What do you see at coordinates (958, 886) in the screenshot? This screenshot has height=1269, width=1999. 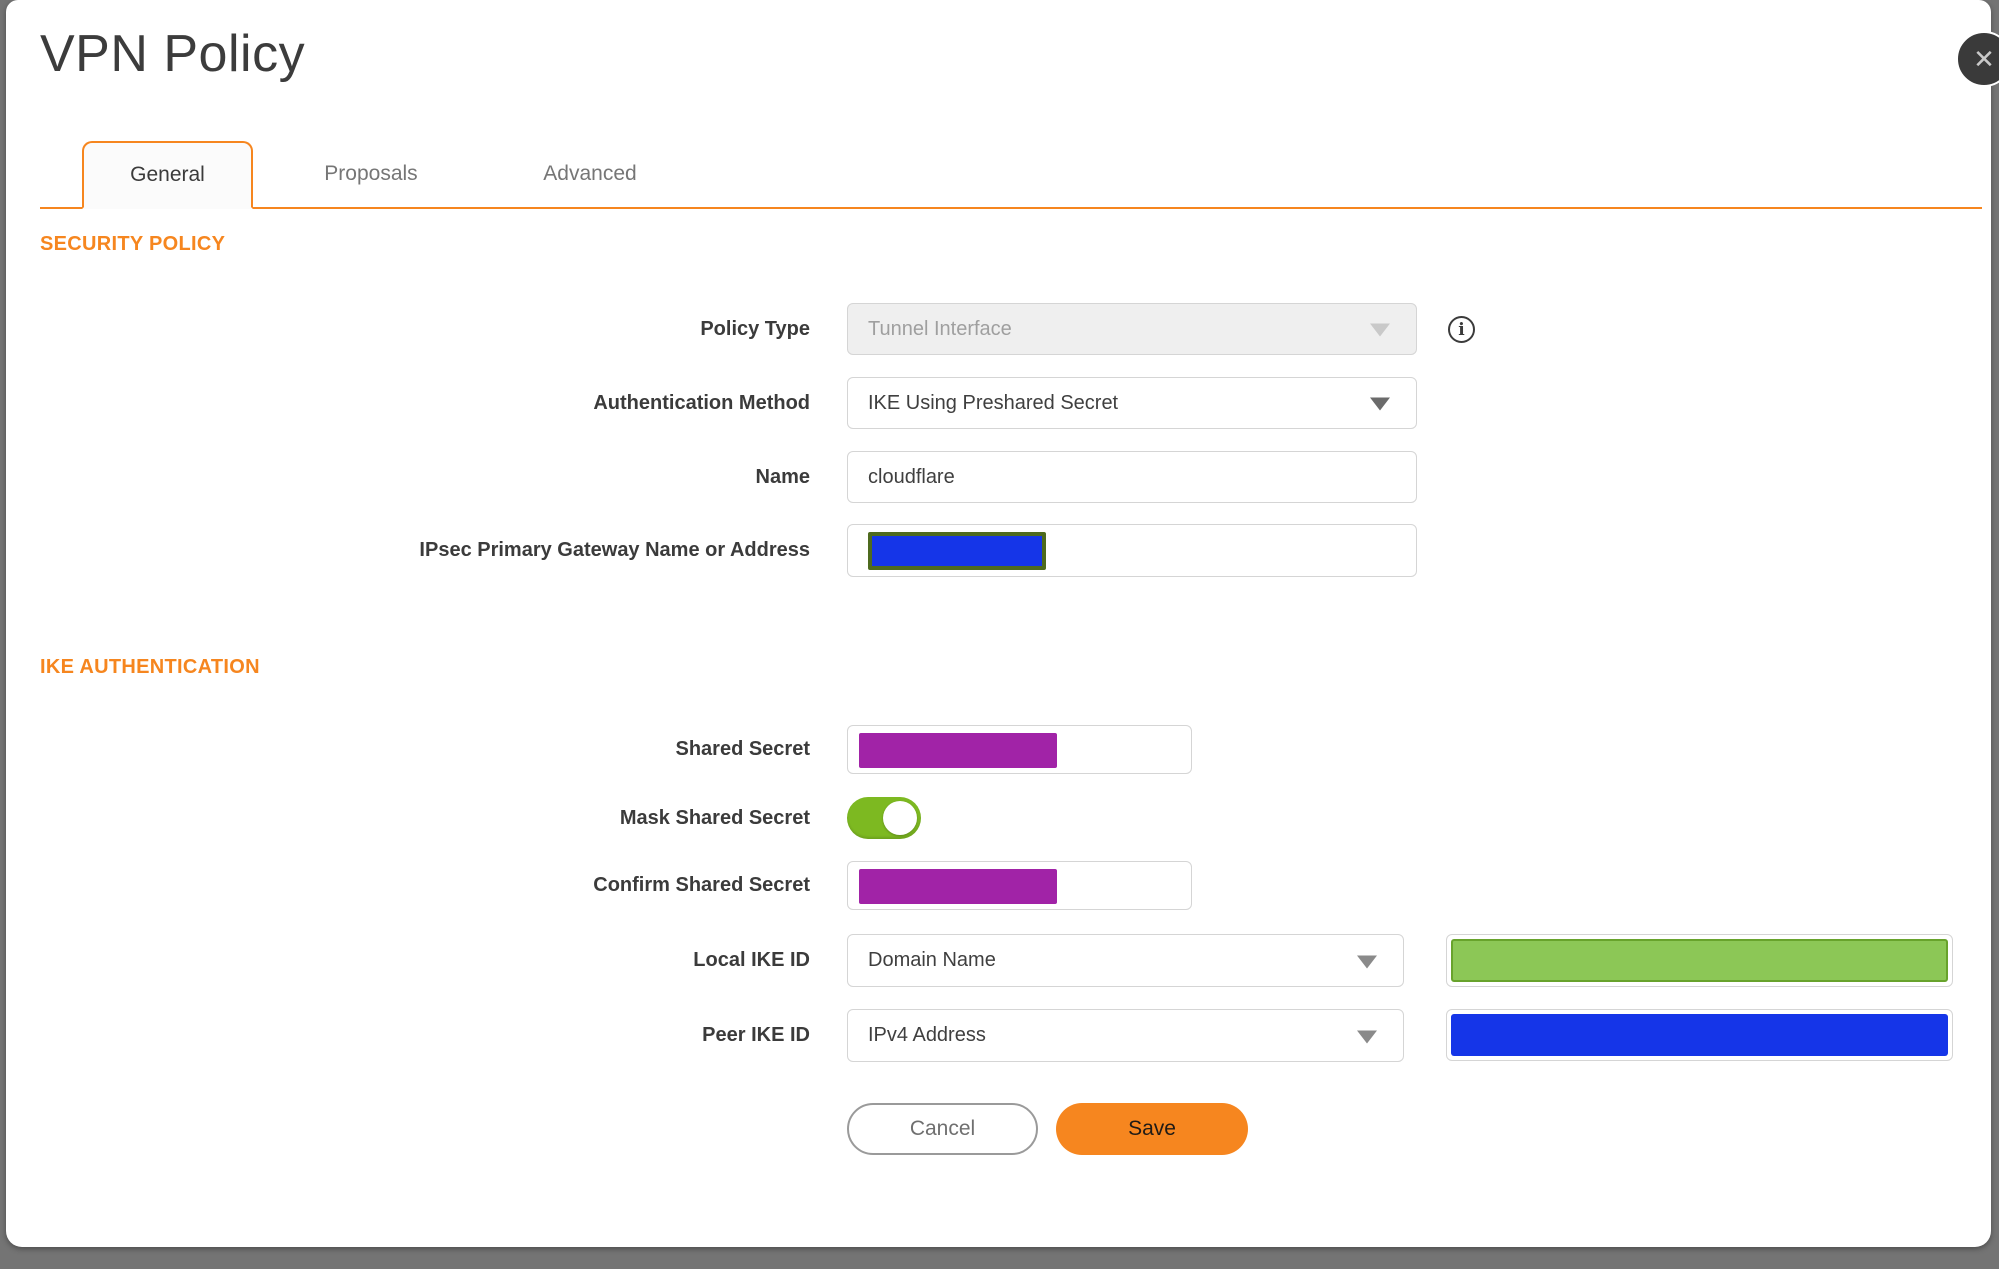 I see `confirm-shared-secret-masked-value` at bounding box center [958, 886].